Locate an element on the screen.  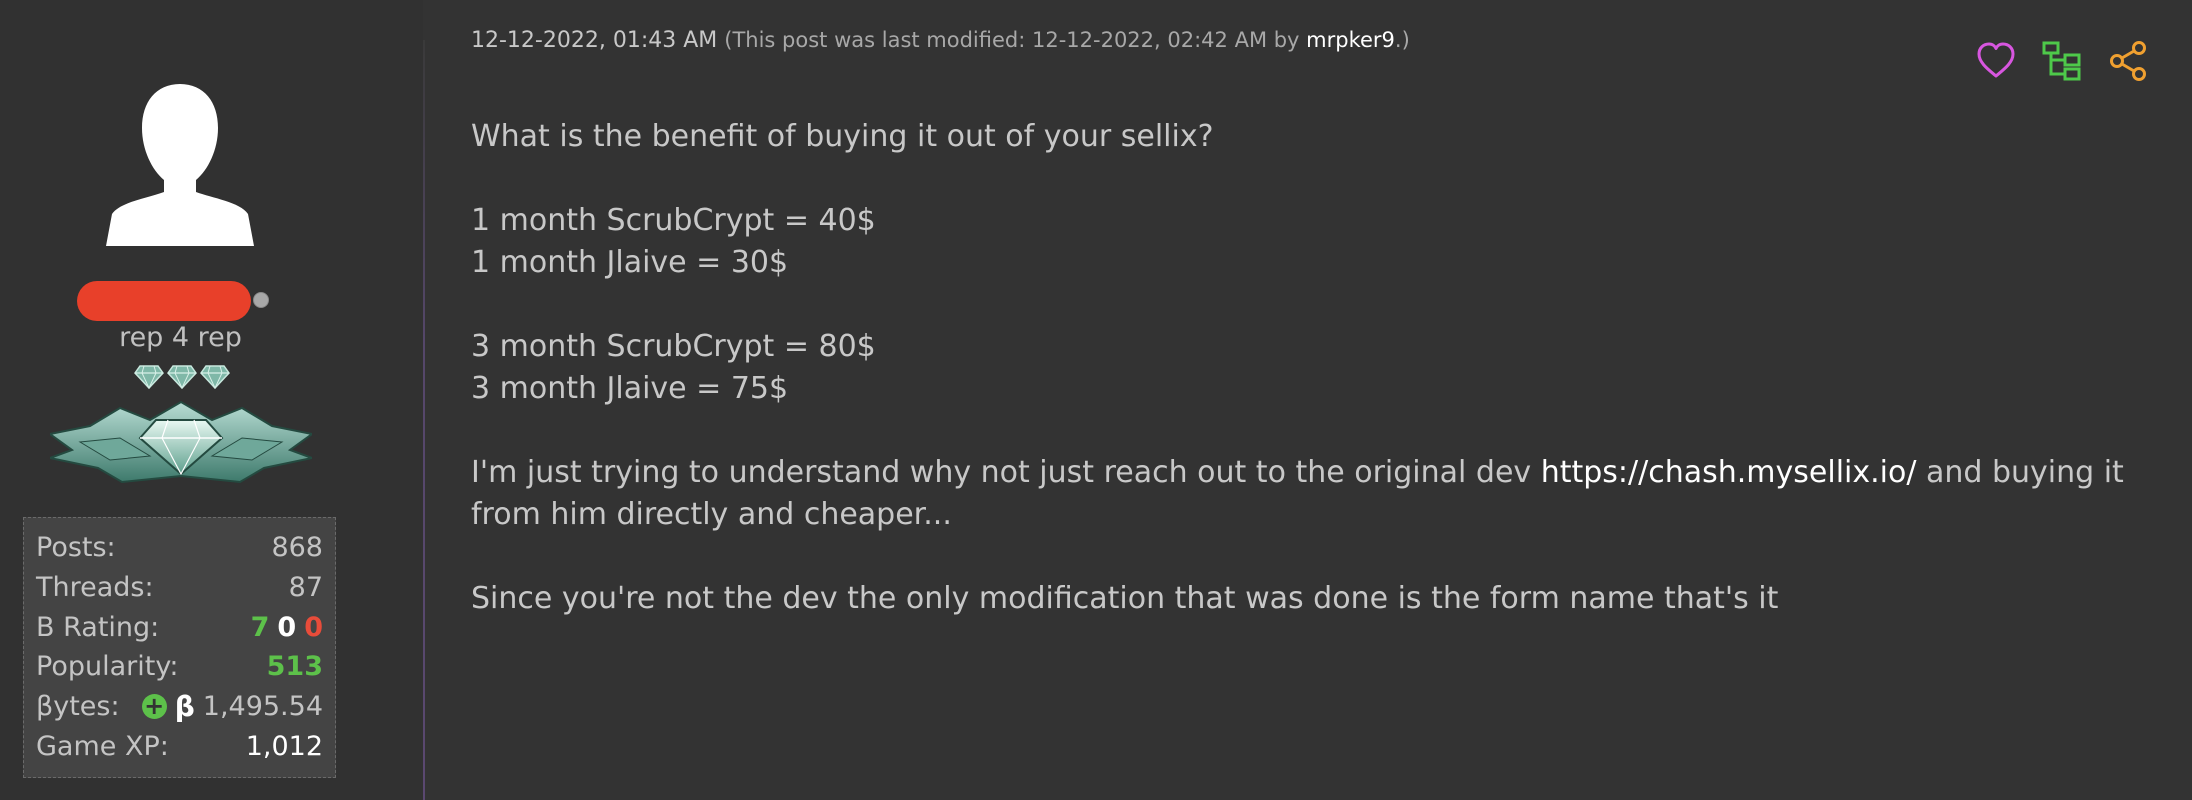
stat-label: Threads: is located at coordinates (95, 588).